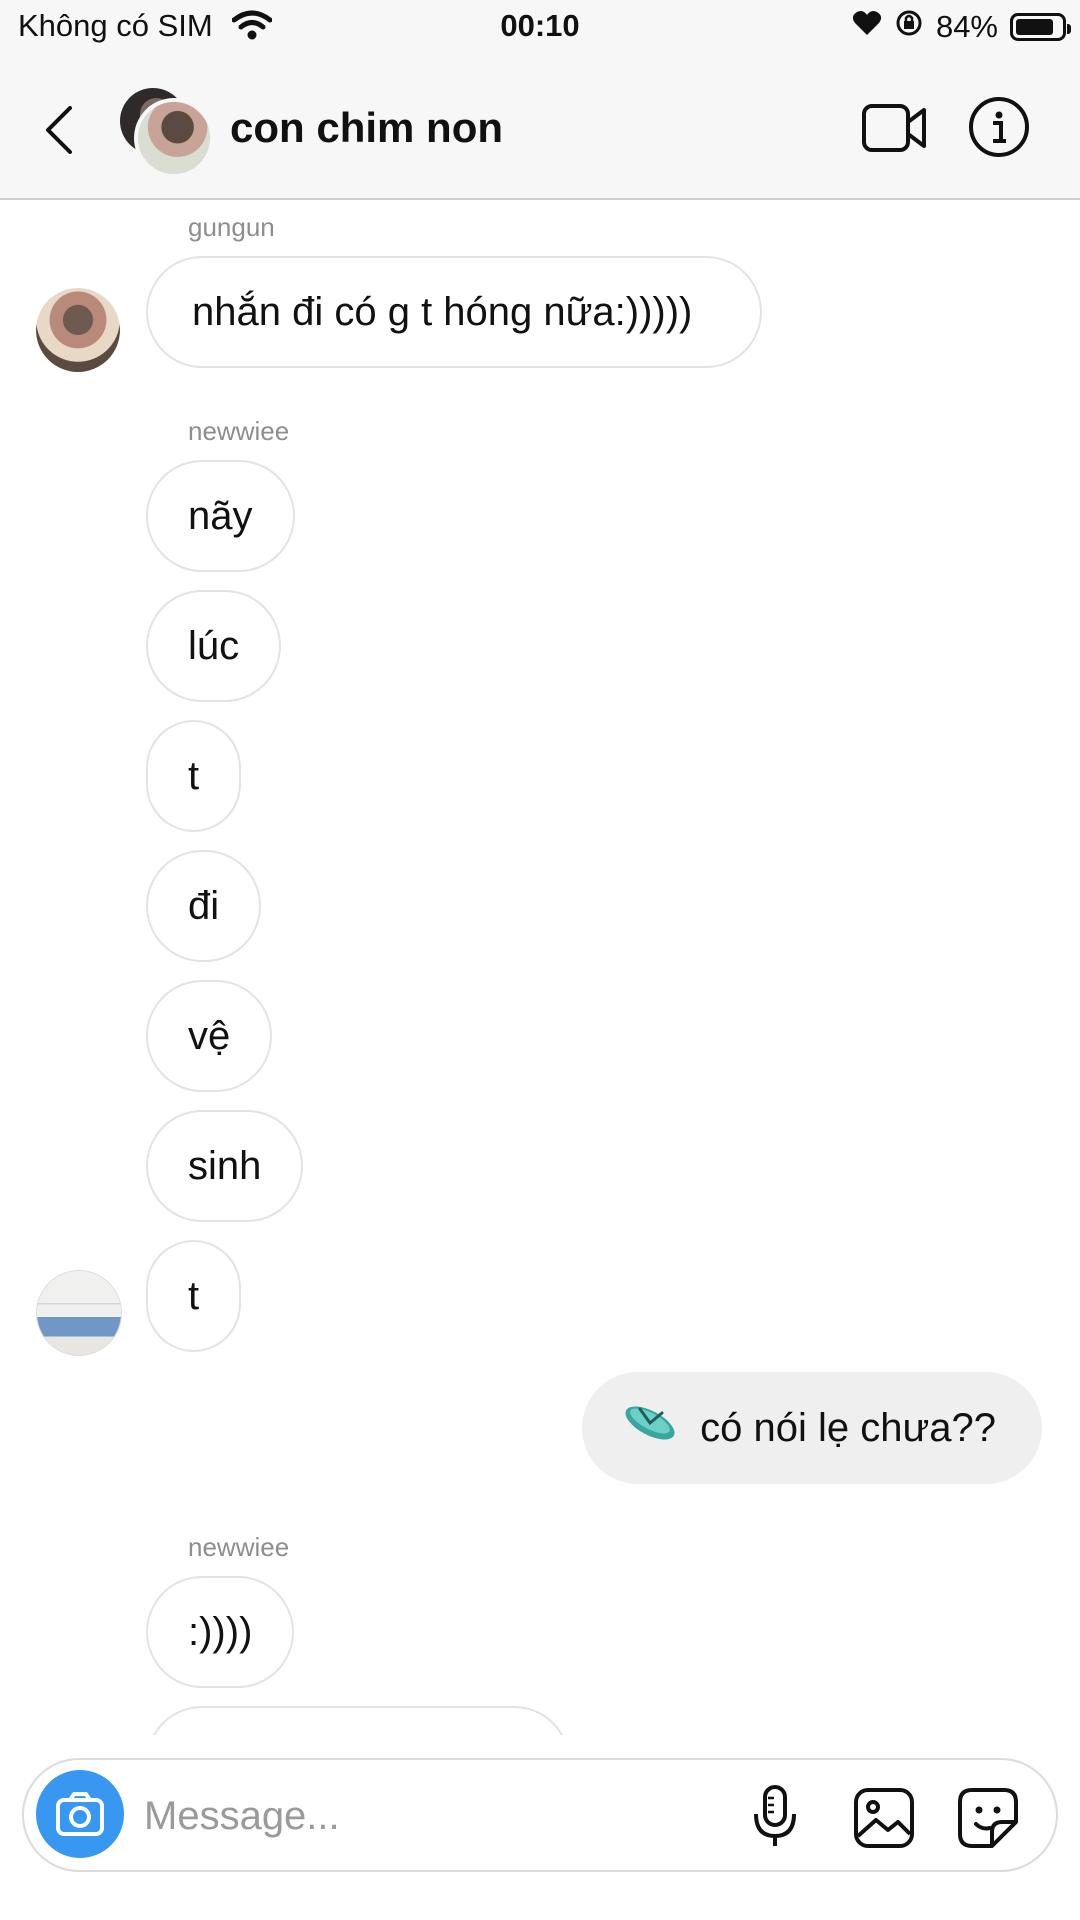 This screenshot has width=1080, height=1920. What do you see at coordinates (366, 128) in the screenshot?
I see `chat-title: con chim non` at bounding box center [366, 128].